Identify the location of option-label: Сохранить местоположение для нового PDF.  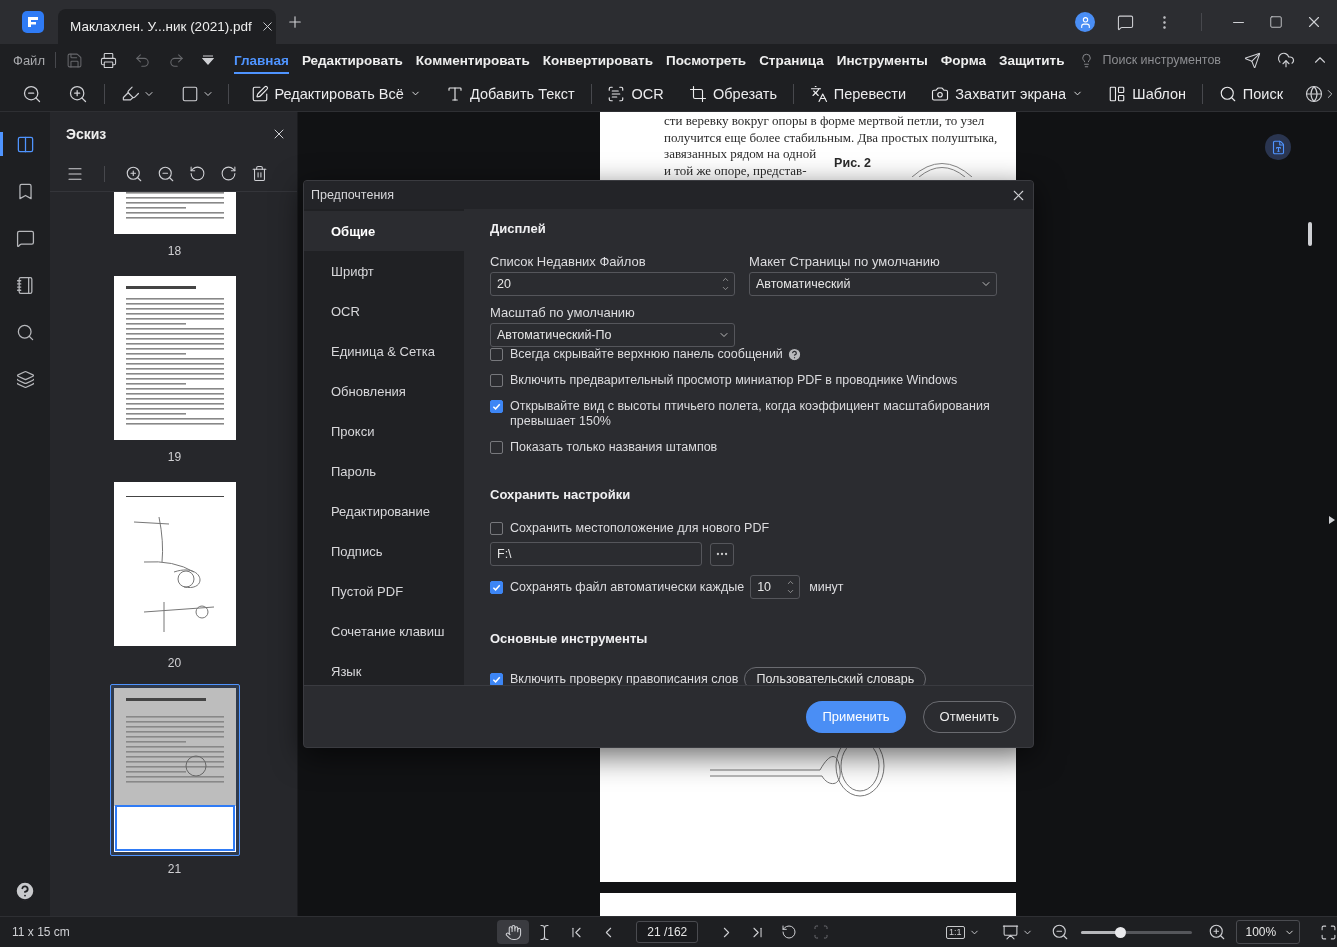
(640, 528).